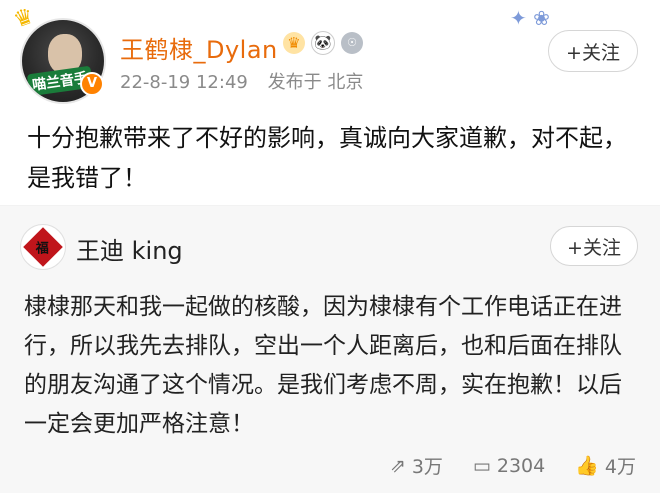 The image size is (660, 493). I want to click on quoted-author-avatar: 福, so click(43, 247).